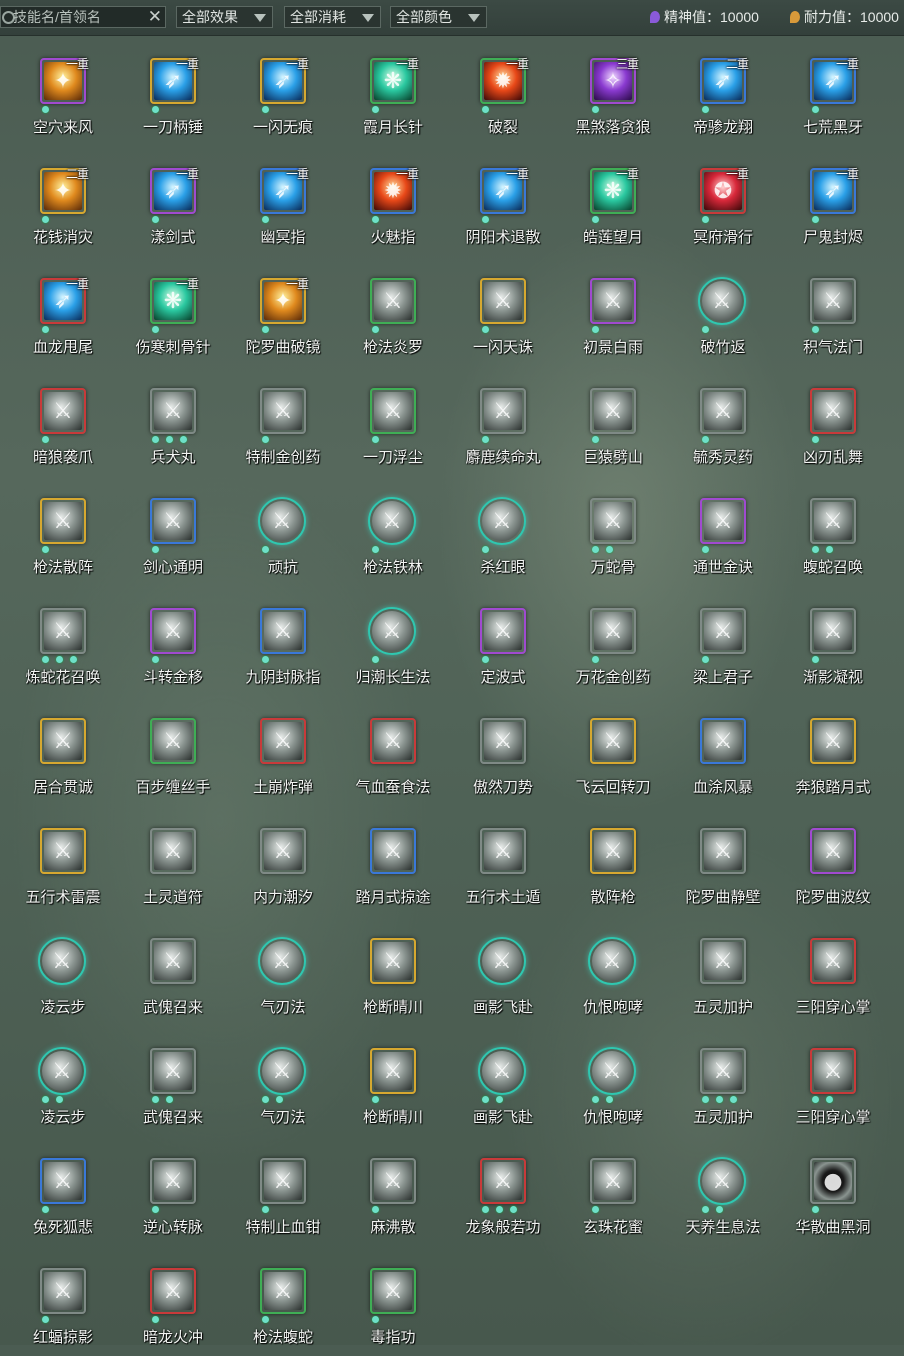 The width and height of the screenshot is (904, 1356). Describe the element at coordinates (503, 421) in the screenshot. I see `skill-slot: ⚔ 麝鹿续命丸` at that location.